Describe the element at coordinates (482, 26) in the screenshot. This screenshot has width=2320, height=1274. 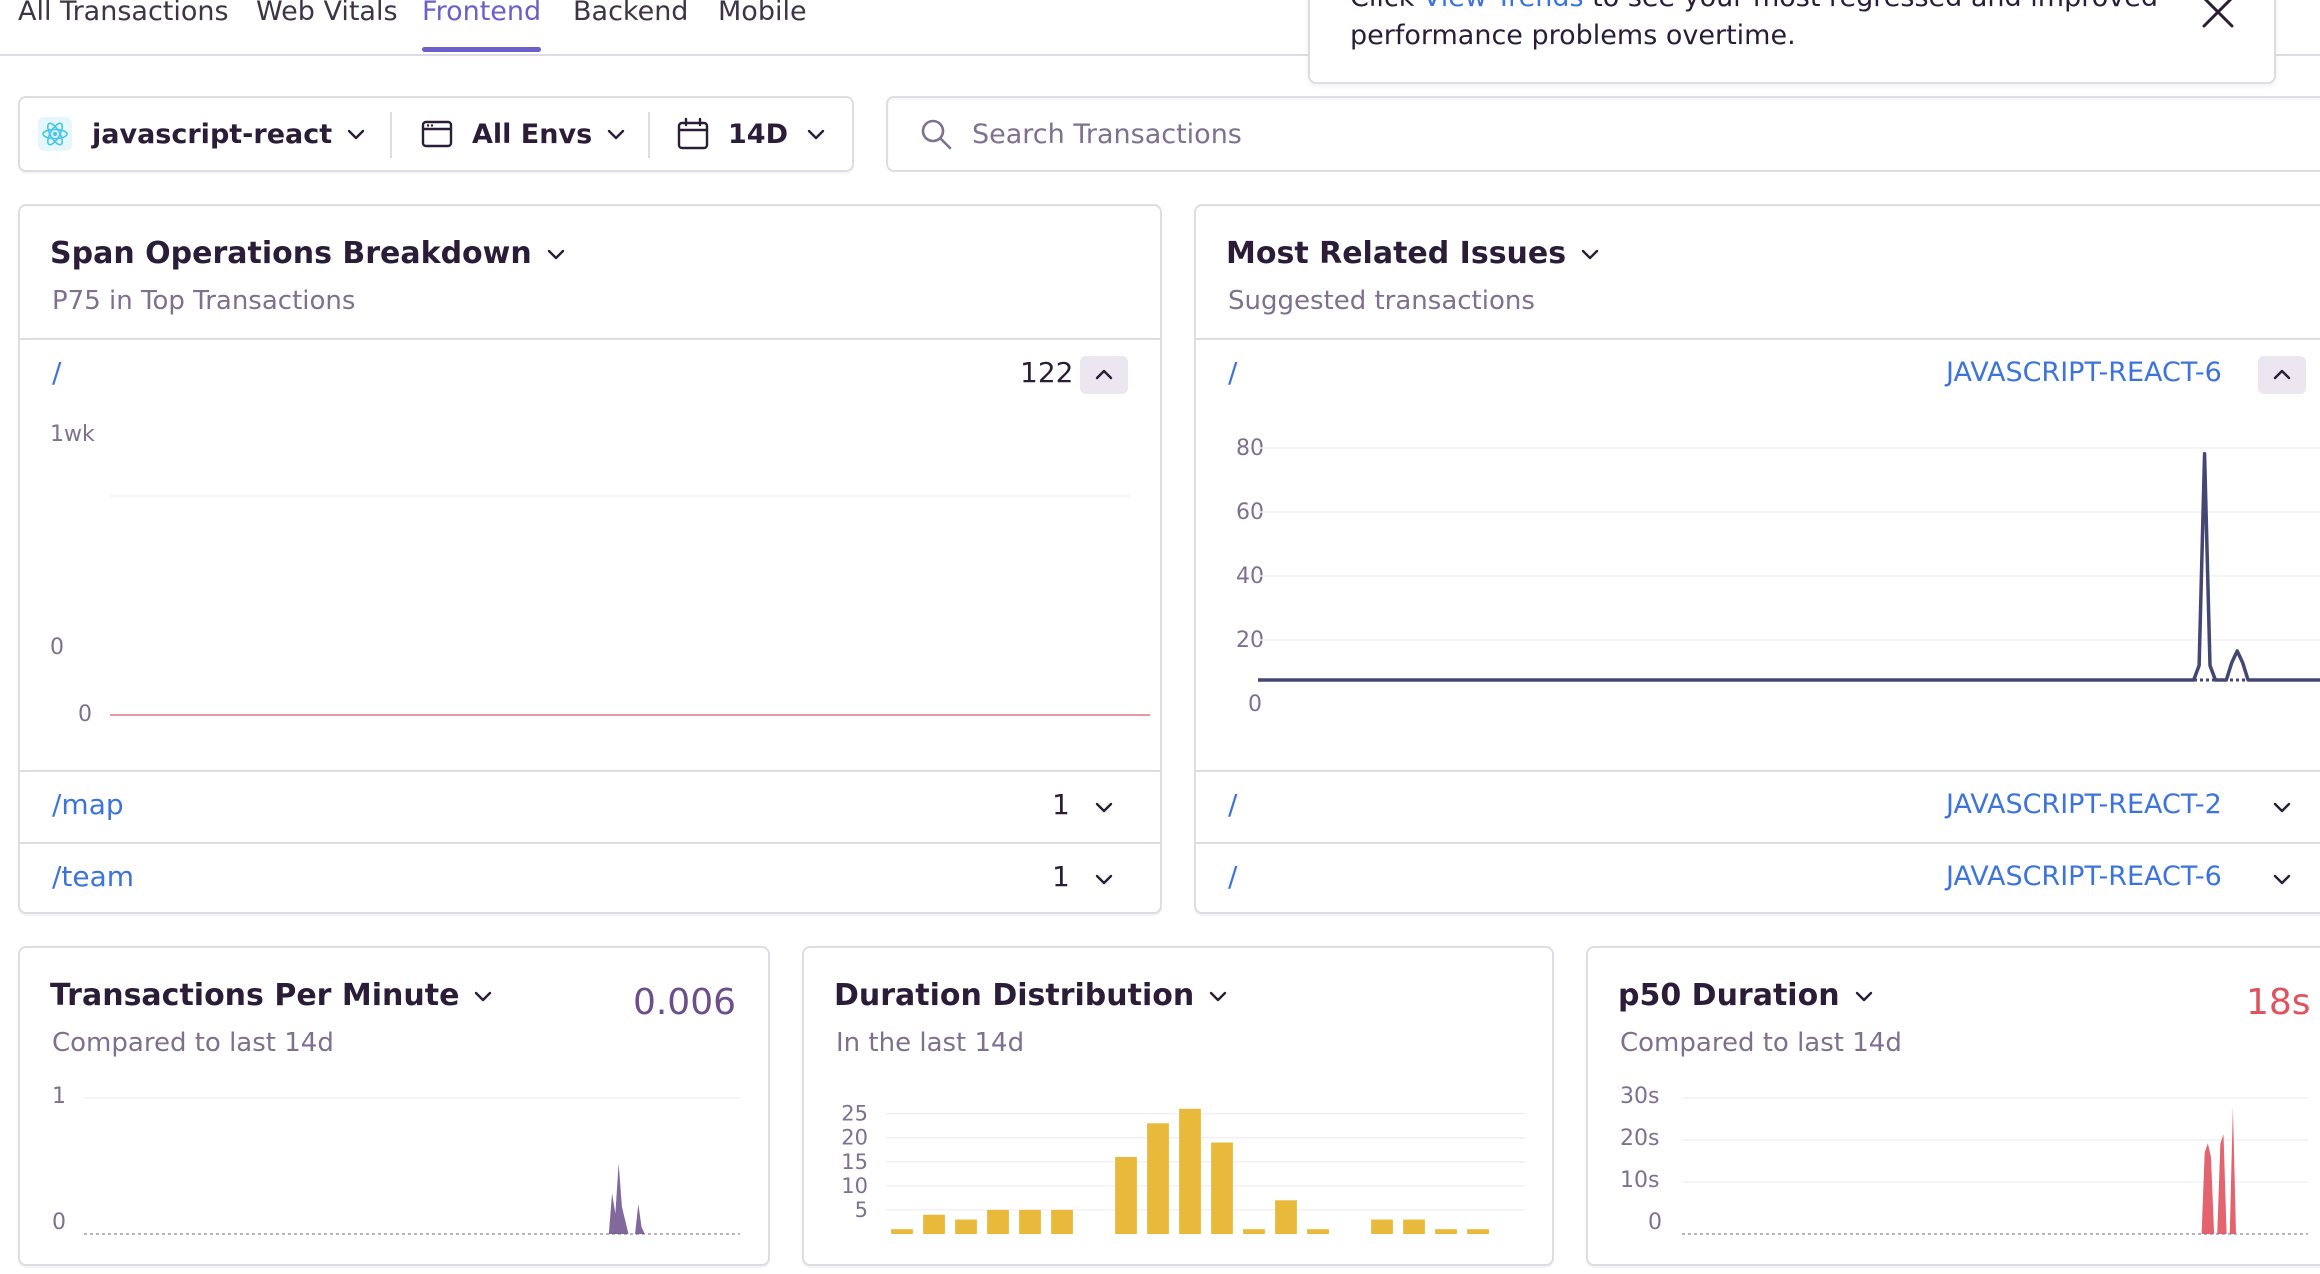
I see `tab-frontend: Frontend` at that location.